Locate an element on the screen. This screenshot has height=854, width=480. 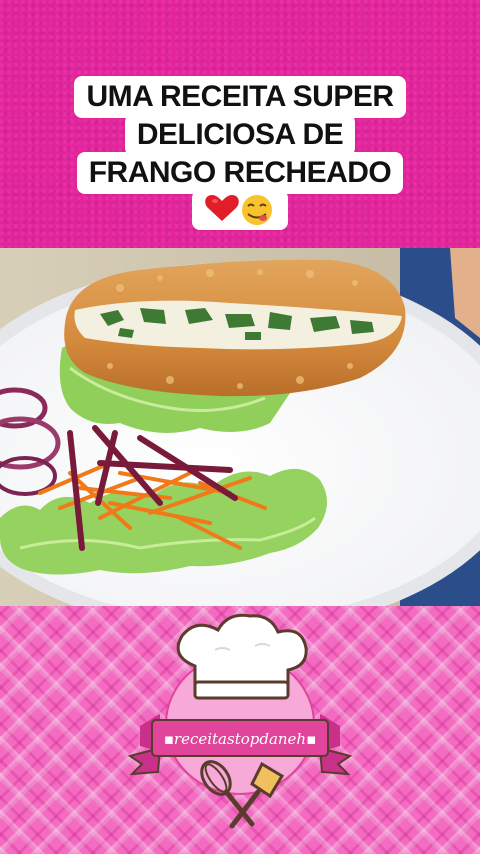
emoji-box is located at coordinates (240, 210).